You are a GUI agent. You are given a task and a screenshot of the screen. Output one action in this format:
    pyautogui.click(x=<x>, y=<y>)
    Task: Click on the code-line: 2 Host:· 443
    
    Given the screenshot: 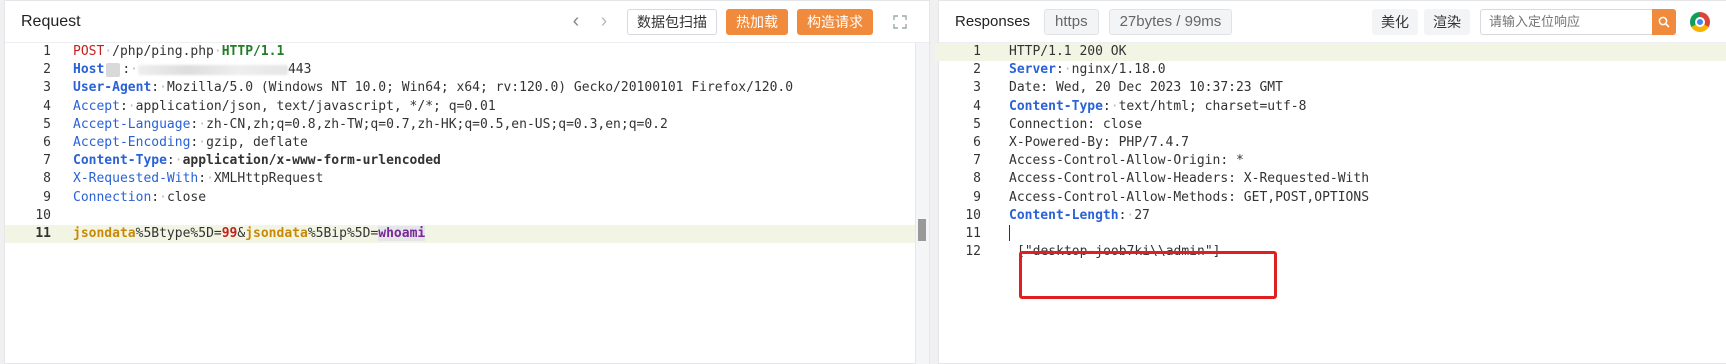 What is the action you would take?
    pyautogui.click(x=177, y=70)
    